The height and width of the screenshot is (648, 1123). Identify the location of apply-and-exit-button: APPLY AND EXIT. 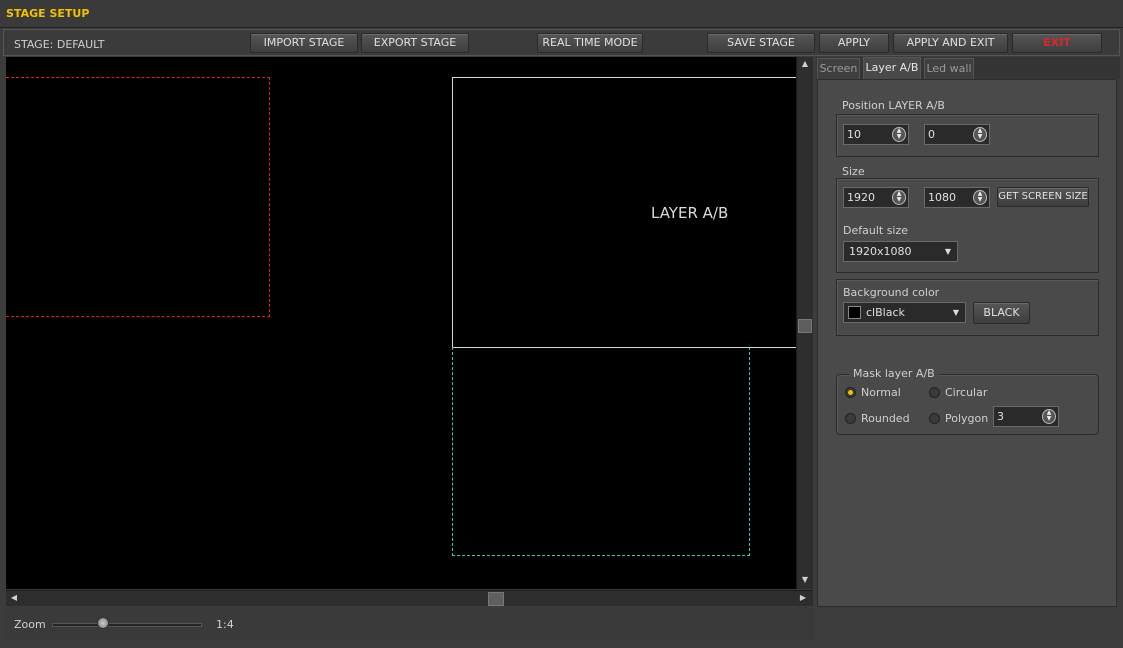
(950, 43).